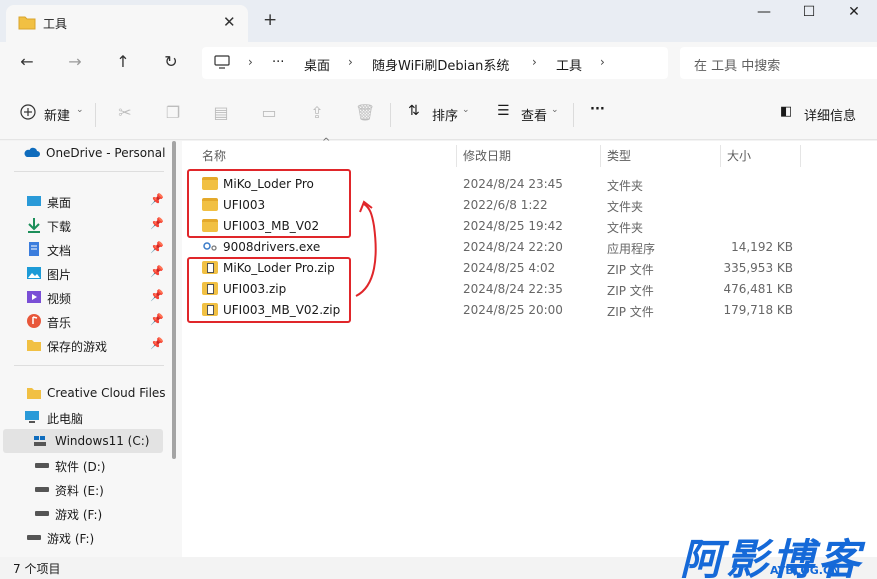 This screenshot has height=579, width=877. What do you see at coordinates (786, 111) in the screenshot?
I see `details-pane-icon: ◧` at bounding box center [786, 111].